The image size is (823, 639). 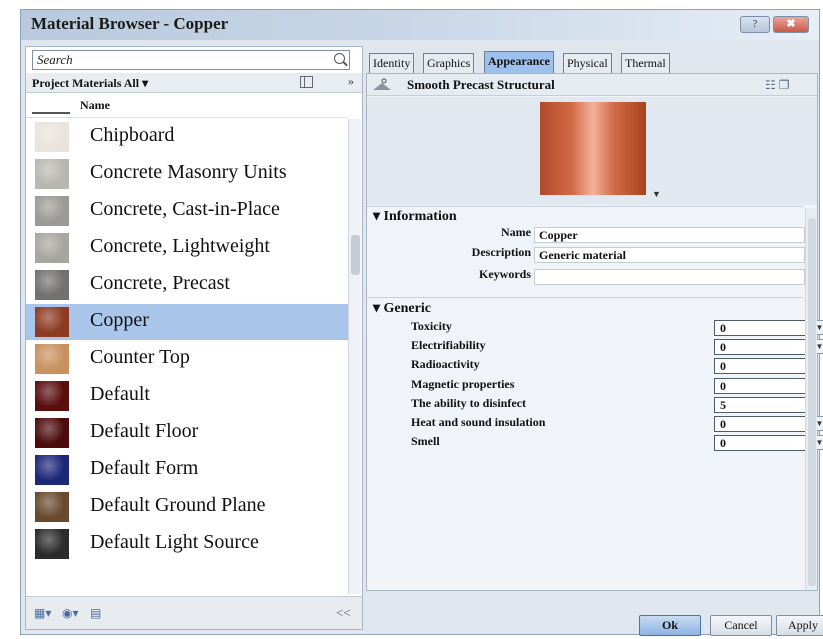 I want to click on name-field: Copper, so click(x=669, y=235).